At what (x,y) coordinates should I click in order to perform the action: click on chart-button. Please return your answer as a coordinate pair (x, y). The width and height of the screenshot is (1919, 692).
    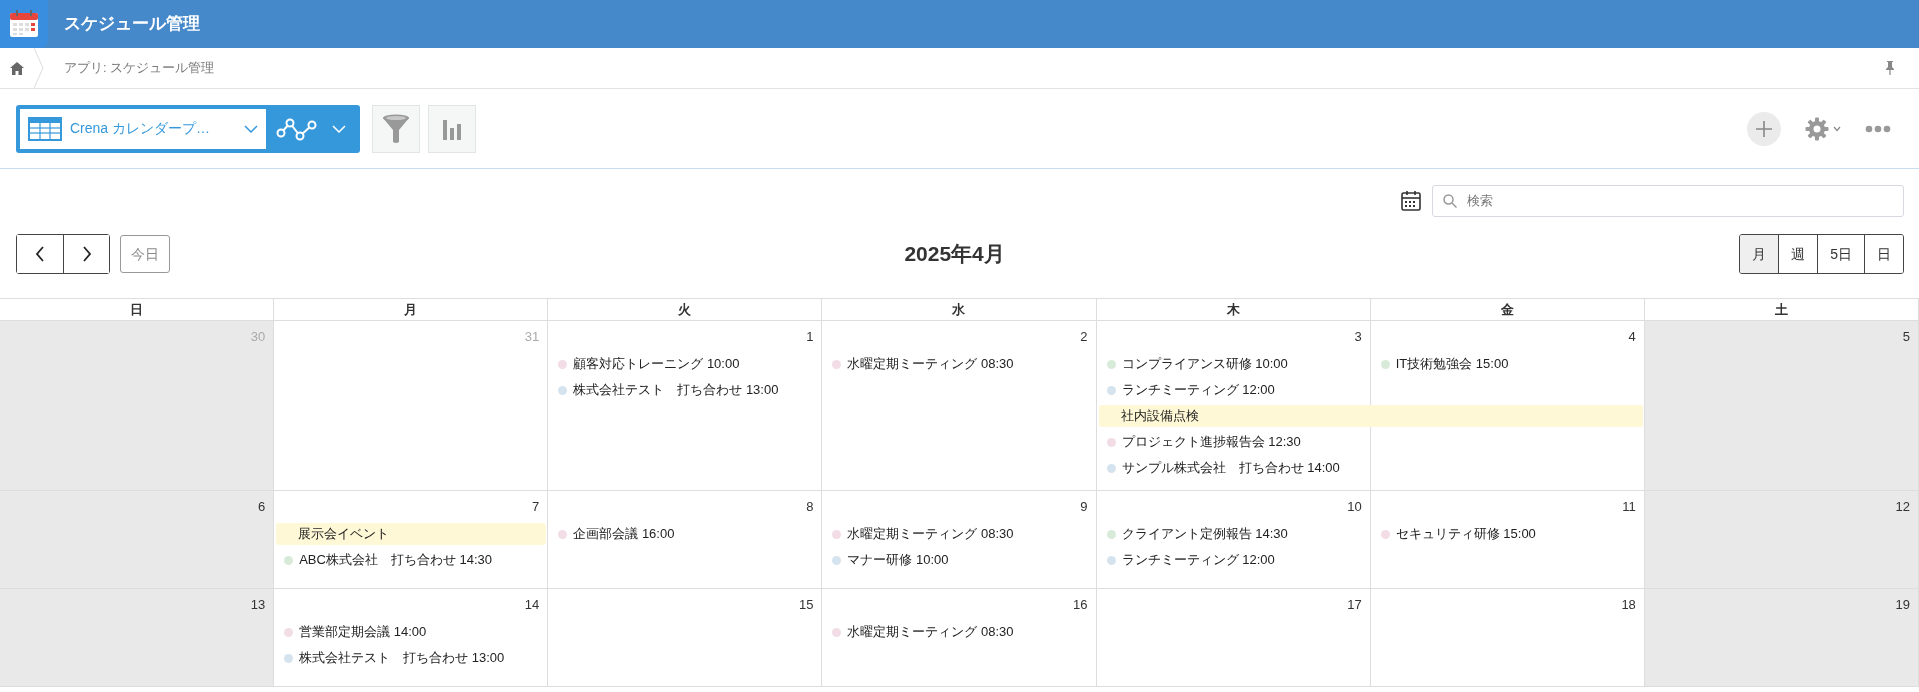
    Looking at the image, I should click on (452, 128).